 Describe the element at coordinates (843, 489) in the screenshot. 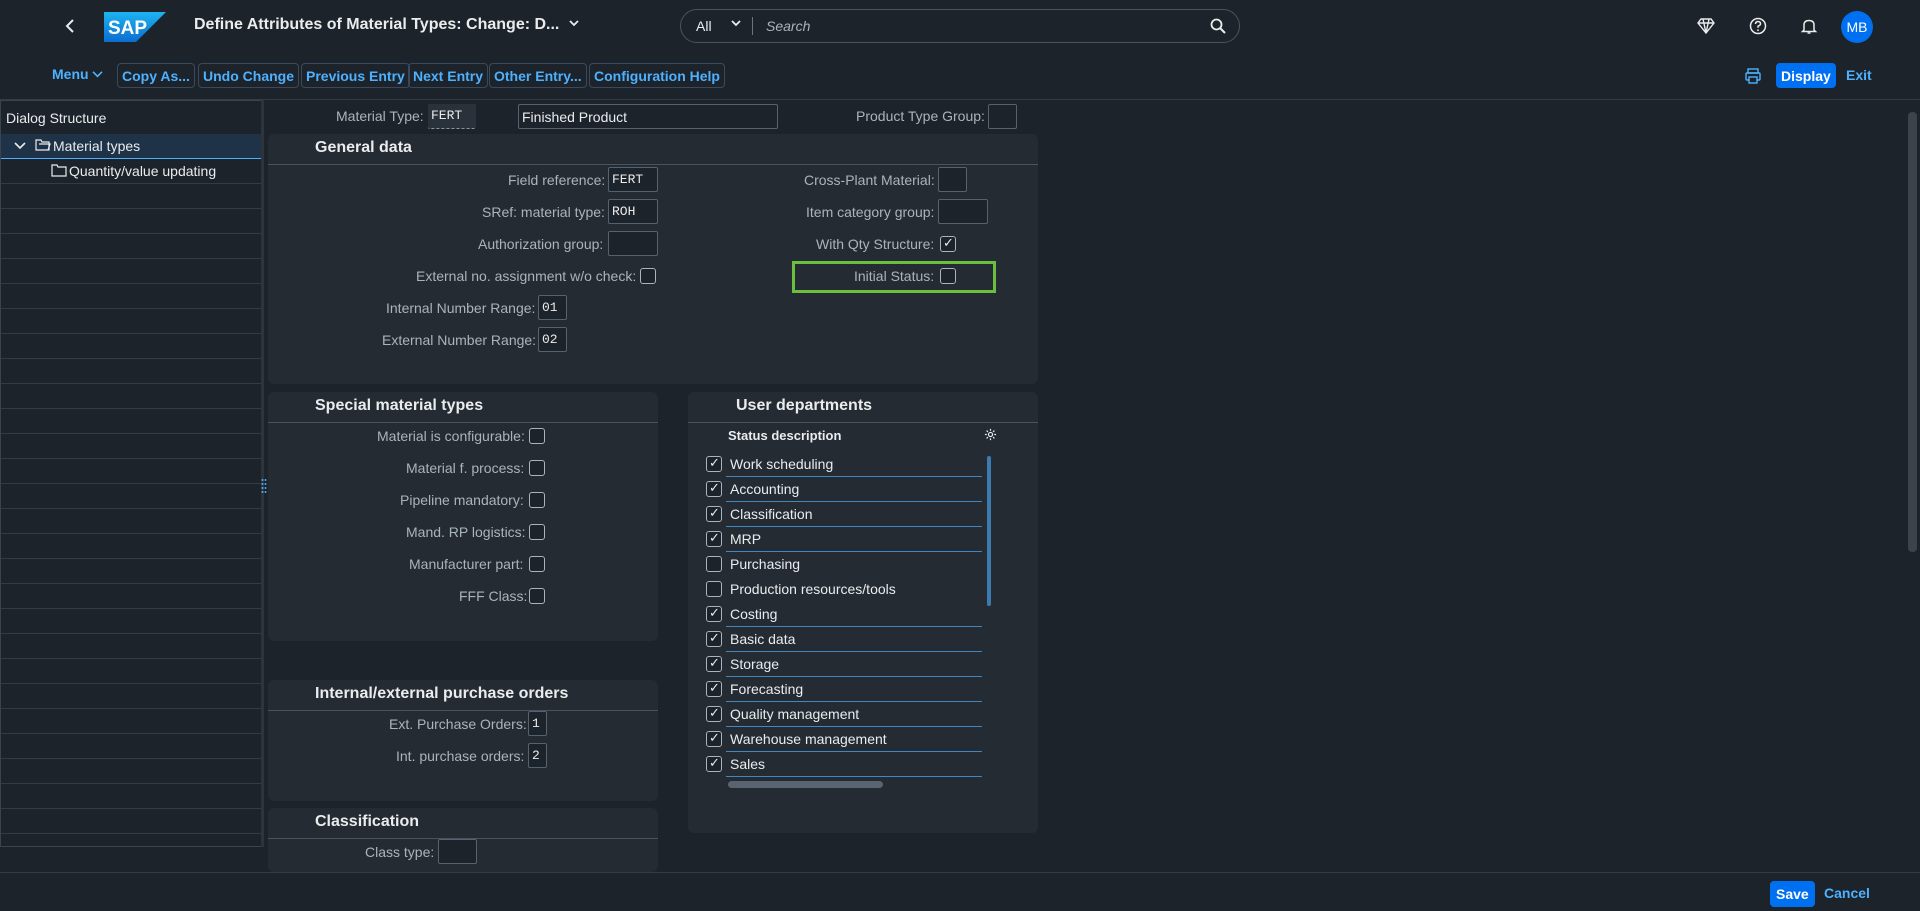

I see `table-row: Accounting` at that location.